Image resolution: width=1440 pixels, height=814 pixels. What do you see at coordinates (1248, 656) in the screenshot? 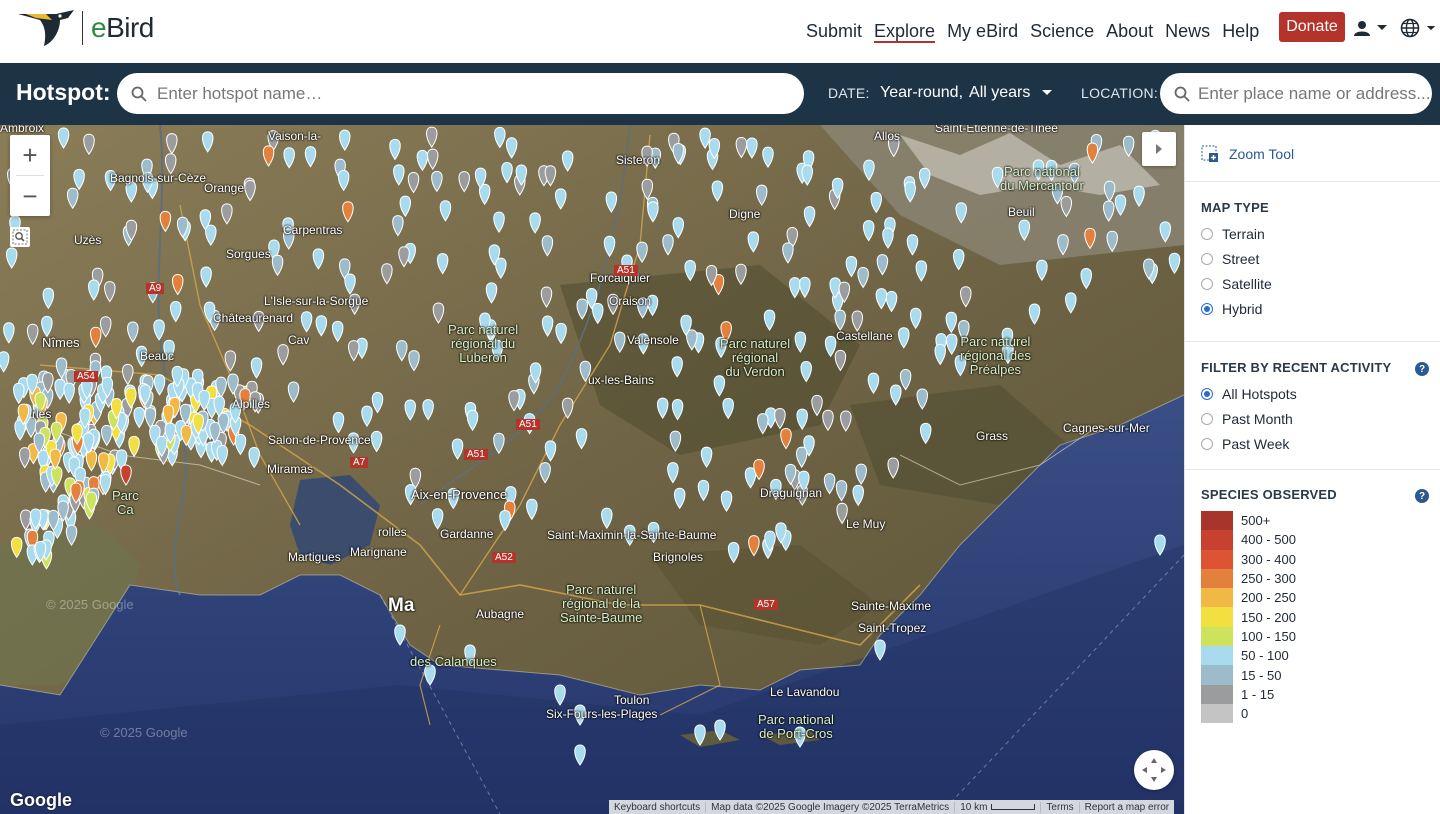
I see `legend-row: 50 - 100` at bounding box center [1248, 656].